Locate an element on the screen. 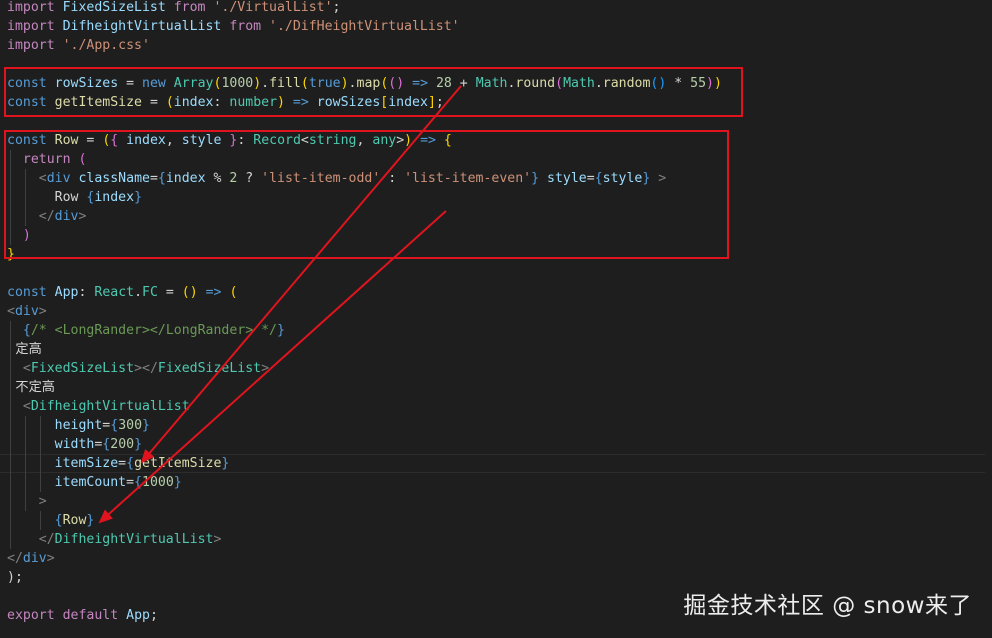  code-token: 1000 is located at coordinates (158, 482).